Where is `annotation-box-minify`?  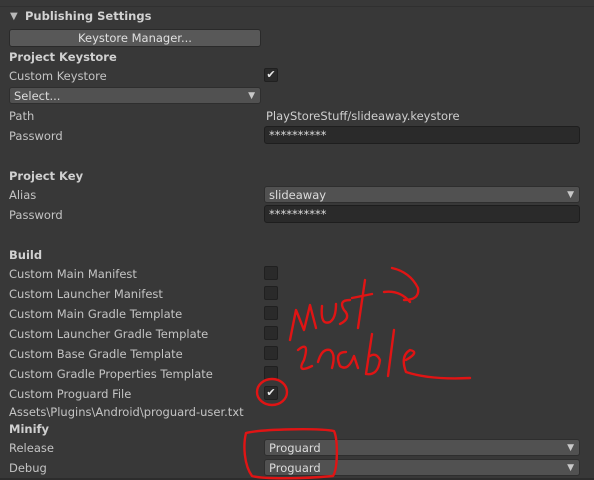 annotation-box-minify is located at coordinates (291, 454).